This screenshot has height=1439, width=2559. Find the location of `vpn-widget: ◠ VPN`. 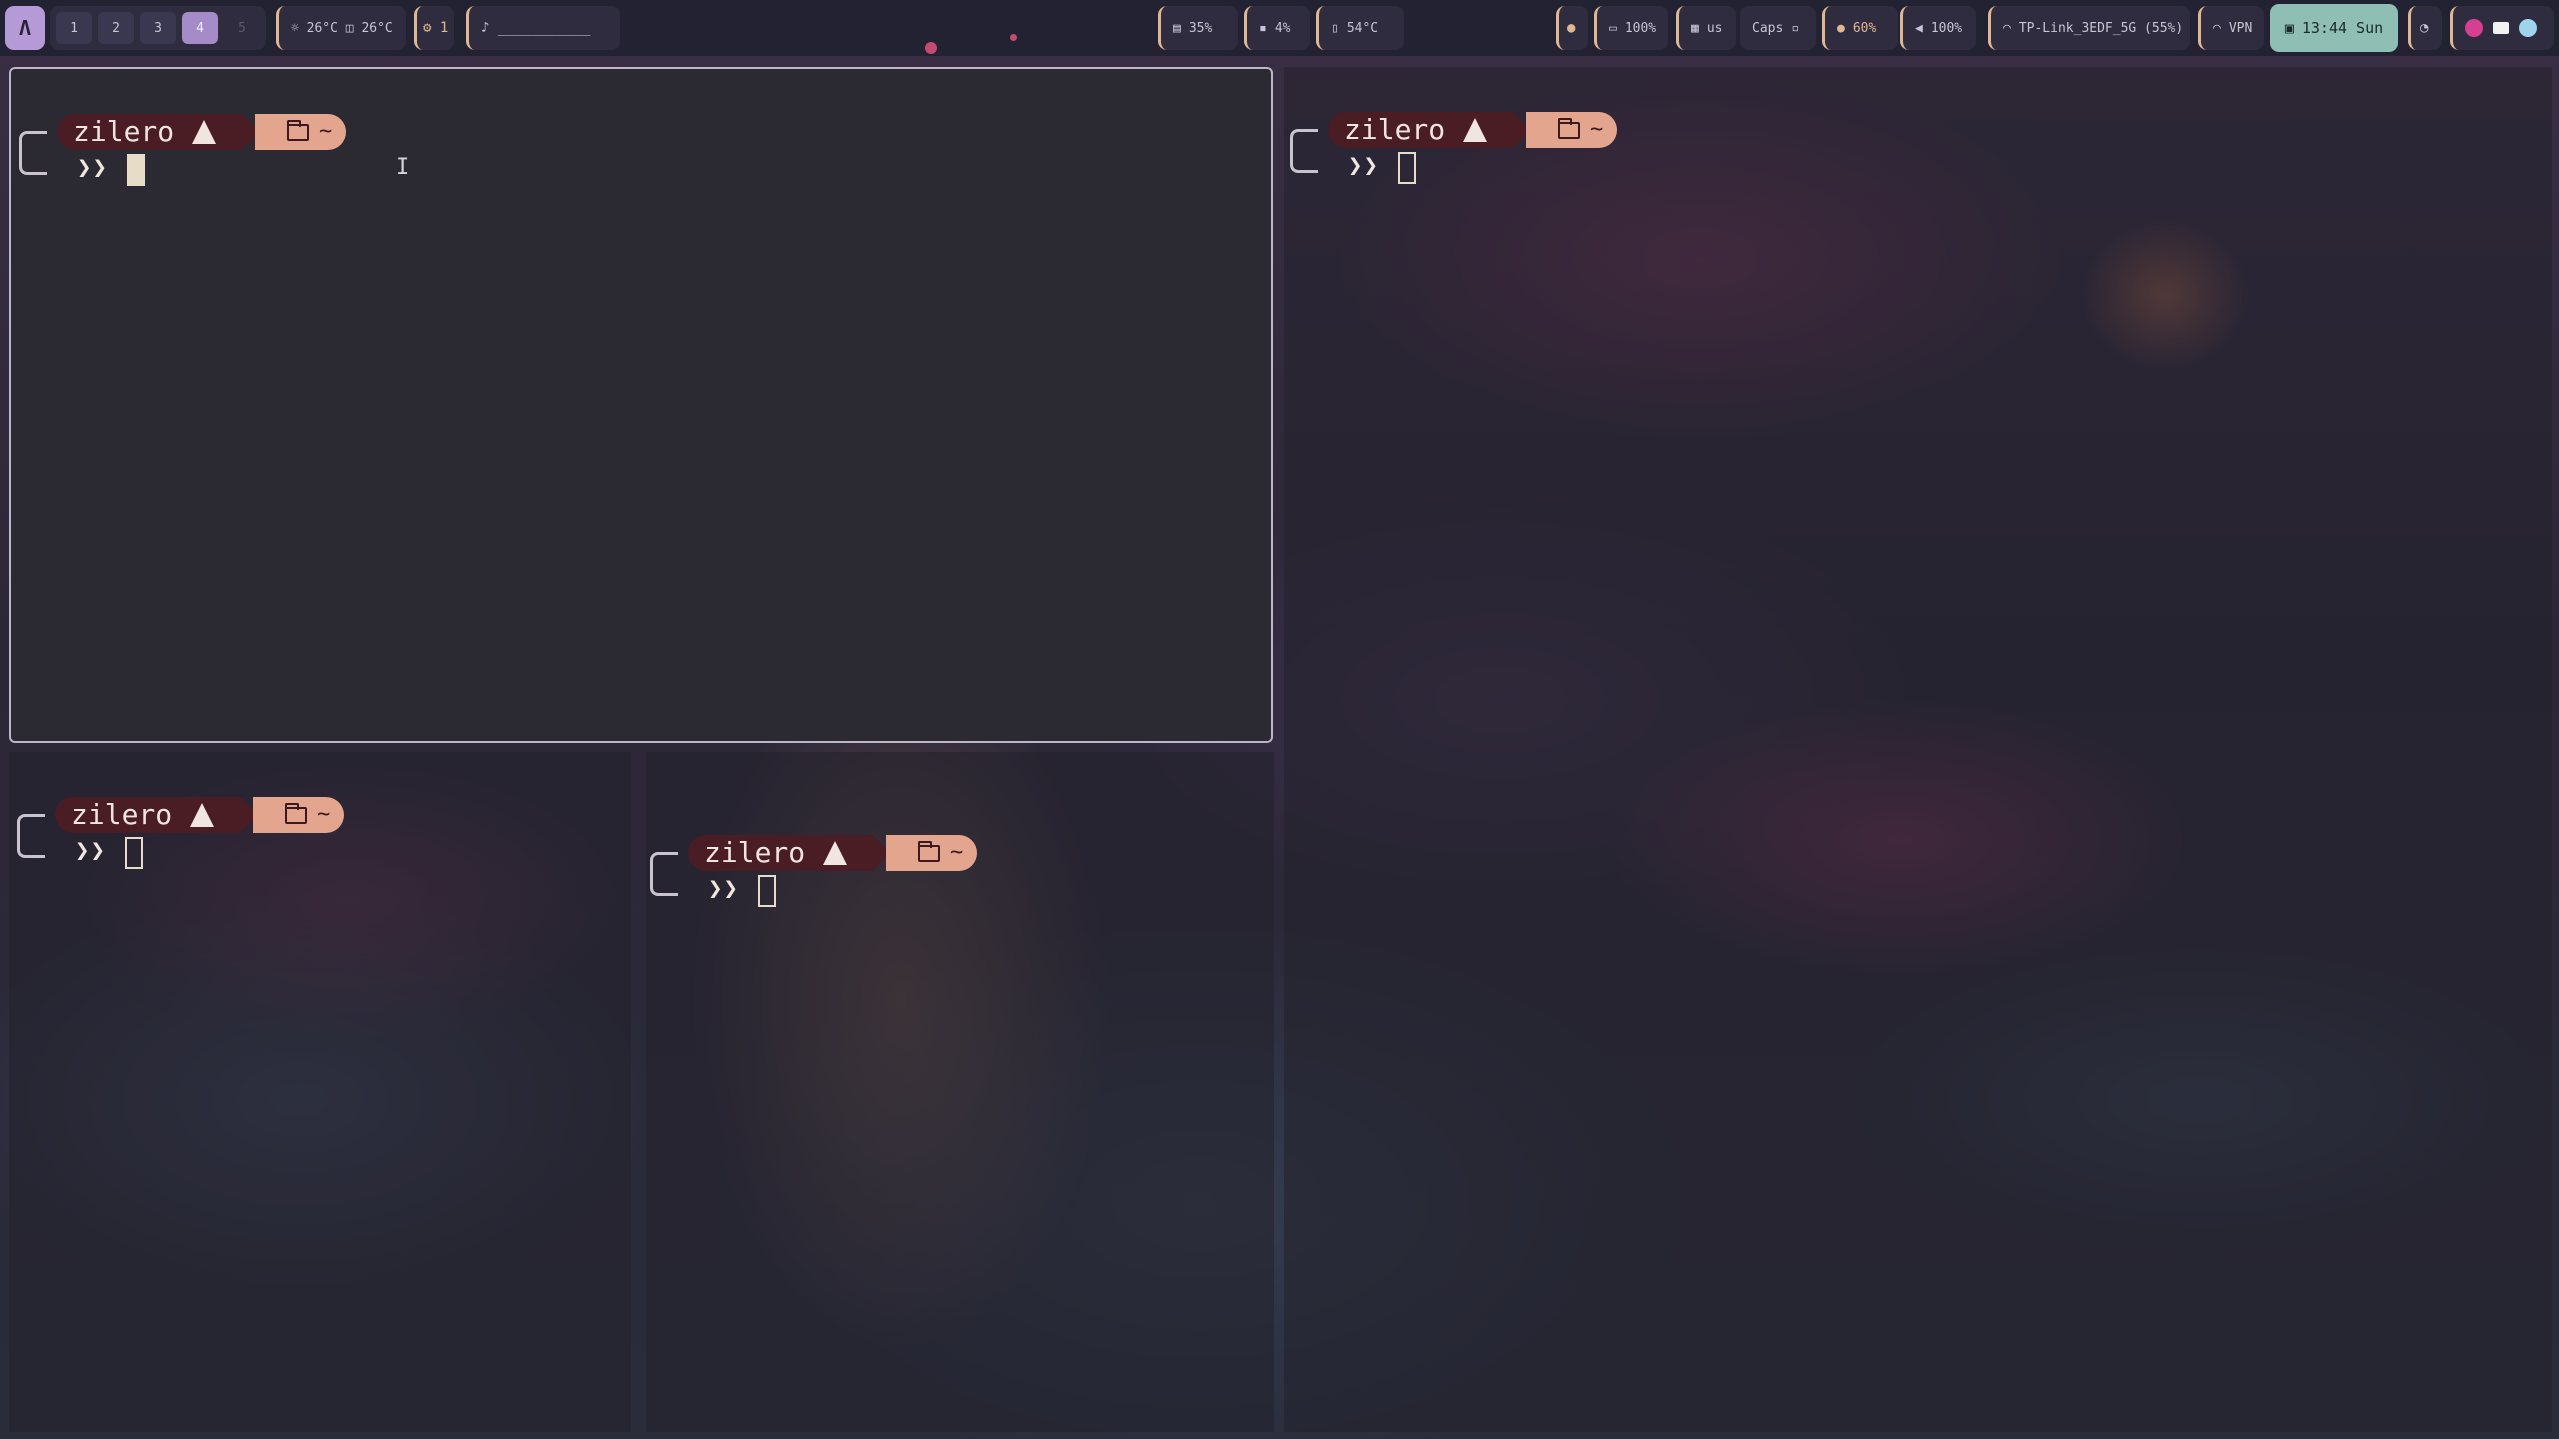

vpn-widget: ◠ VPN is located at coordinates (2231, 28).